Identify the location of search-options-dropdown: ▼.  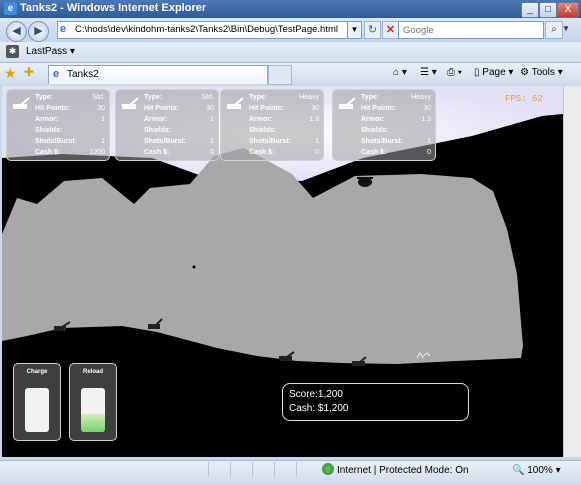
(567, 29).